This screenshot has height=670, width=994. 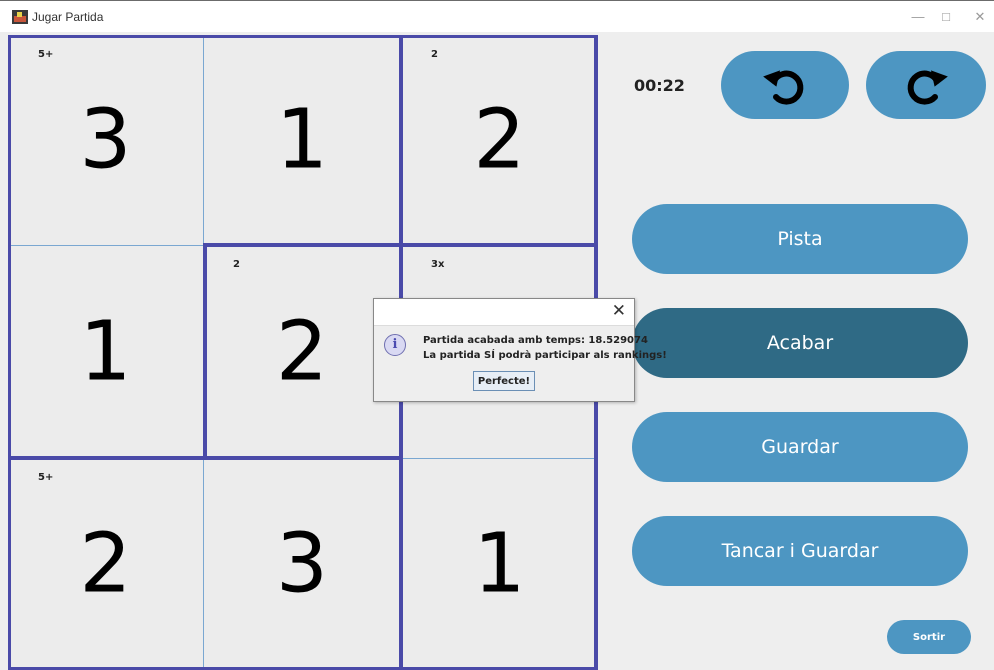 I want to click on minimize-button: —, so click(x=918, y=17).